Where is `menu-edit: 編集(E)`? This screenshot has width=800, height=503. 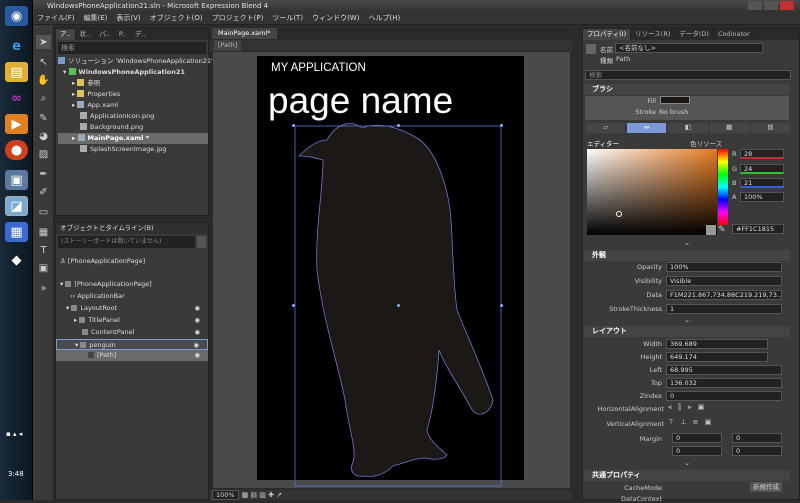
menu-edit: 編集(E) is located at coordinates (96, 18).